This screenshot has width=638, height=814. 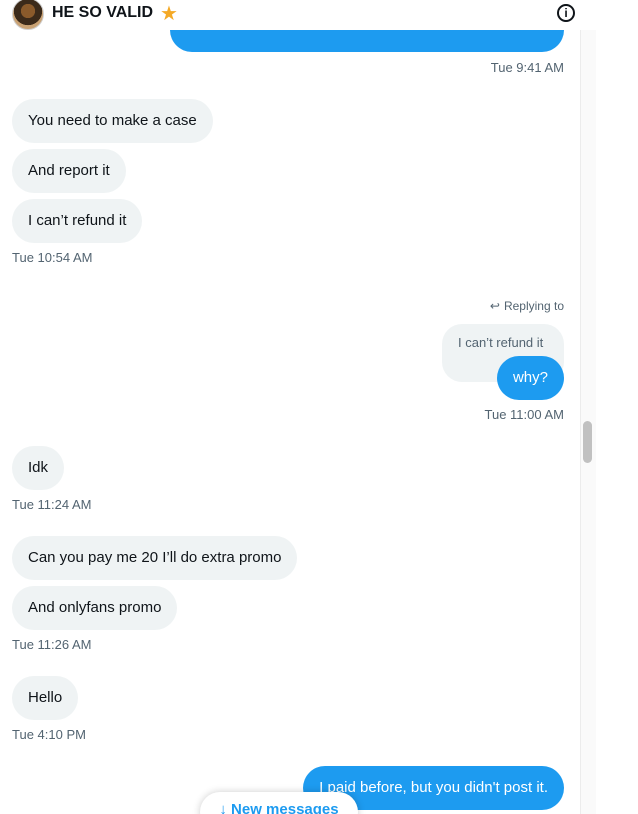 What do you see at coordinates (28, 15) in the screenshot?
I see `avatar` at bounding box center [28, 15].